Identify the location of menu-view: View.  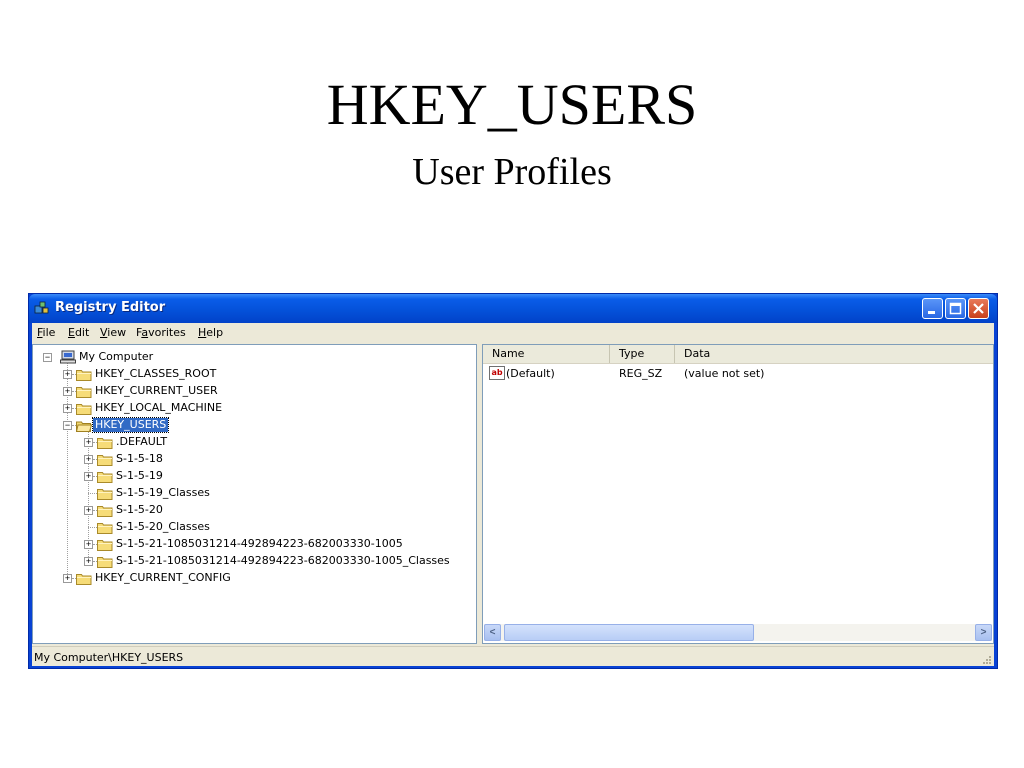
(113, 332).